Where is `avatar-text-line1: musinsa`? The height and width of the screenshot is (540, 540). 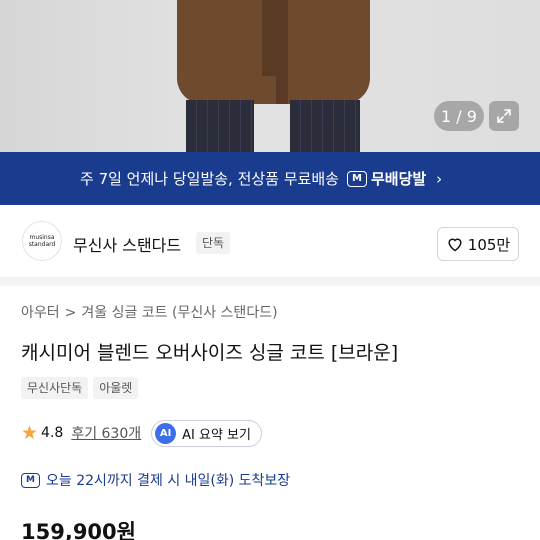 avatar-text-line1: musinsa is located at coordinates (42, 237).